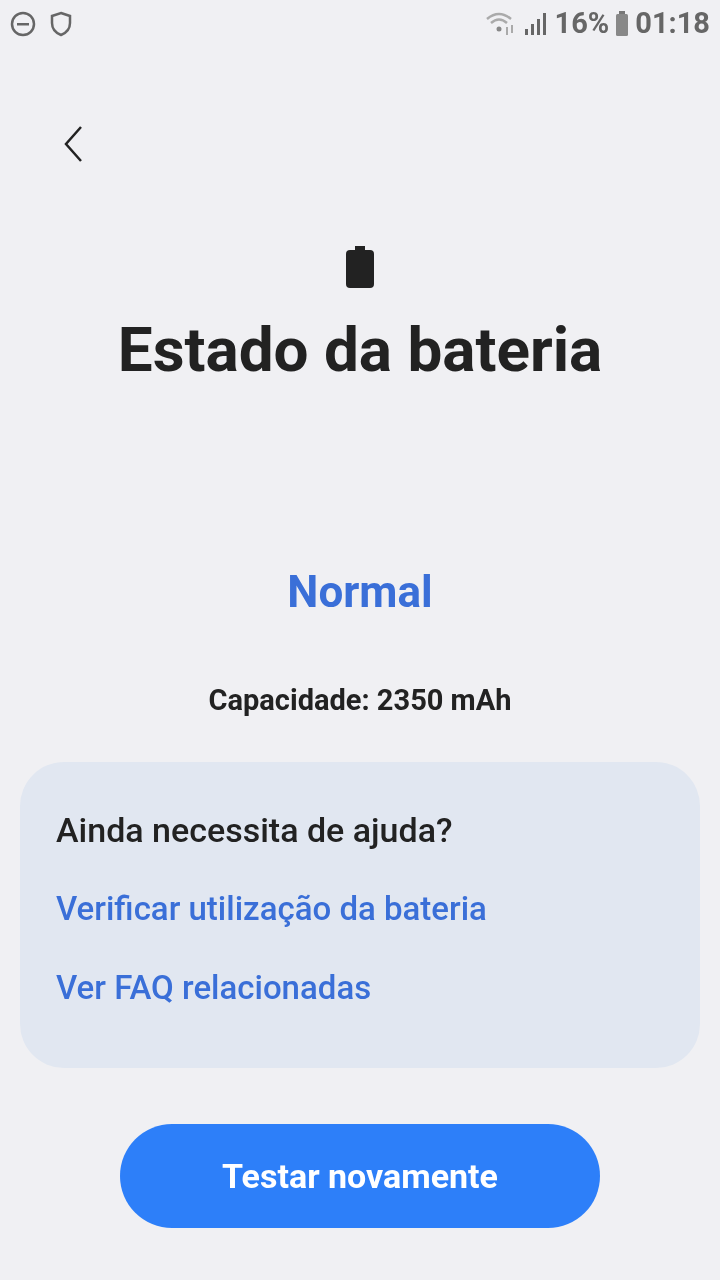  Describe the element at coordinates (214, 988) in the screenshot. I see `help-link: Ver FAQ relacionadas` at that location.